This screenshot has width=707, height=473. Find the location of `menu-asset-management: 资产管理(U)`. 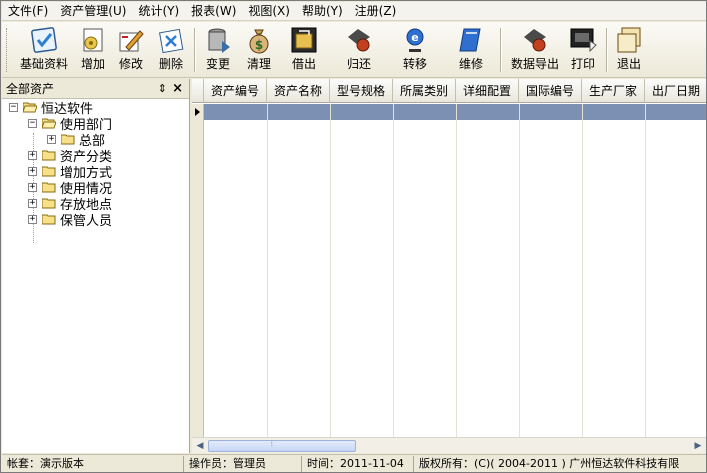

menu-asset-management: 资产管理(U) is located at coordinates (93, 11).